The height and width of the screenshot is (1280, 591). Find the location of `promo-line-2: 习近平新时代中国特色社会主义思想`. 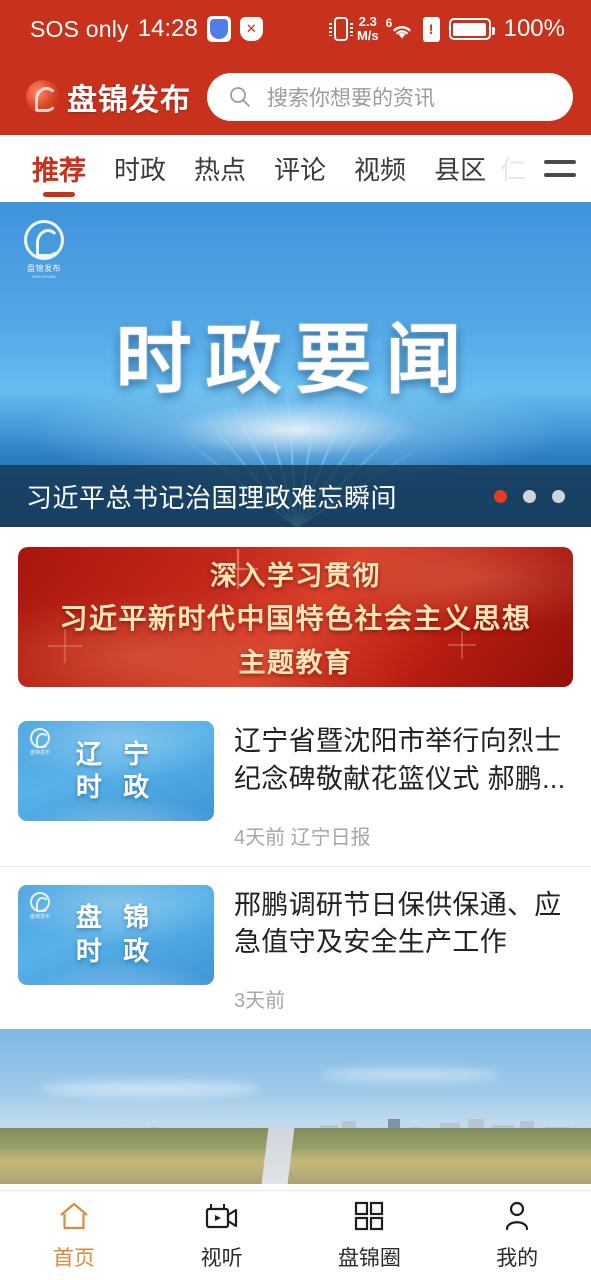

promo-line-2: 习近平新时代中国特色社会主义思想 is located at coordinates (295, 618).